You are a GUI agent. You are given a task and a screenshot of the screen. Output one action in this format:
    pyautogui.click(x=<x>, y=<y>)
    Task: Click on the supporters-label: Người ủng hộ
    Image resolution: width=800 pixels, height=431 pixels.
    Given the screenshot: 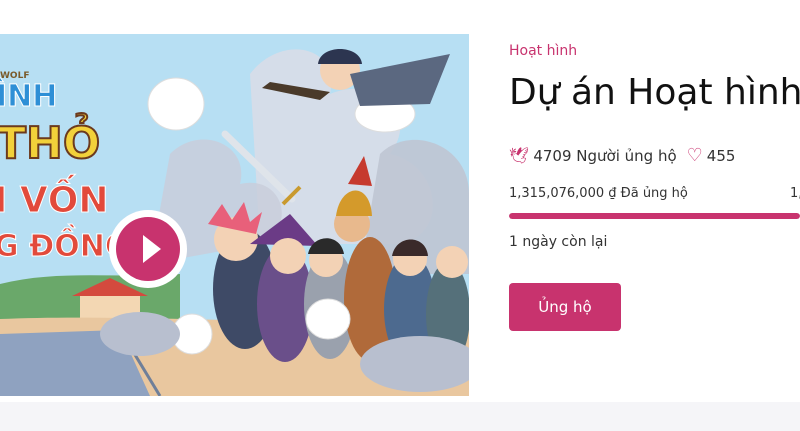 What is the action you would take?
    pyautogui.click(x=626, y=155)
    